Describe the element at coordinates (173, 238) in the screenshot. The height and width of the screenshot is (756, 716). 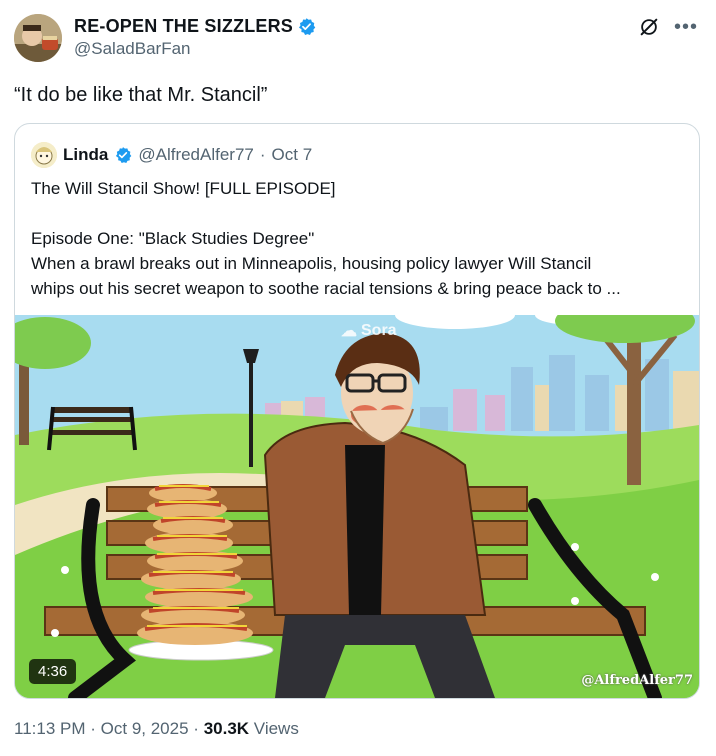
I see `quoted-line: Episode One: "Black Studies Degree"` at that location.